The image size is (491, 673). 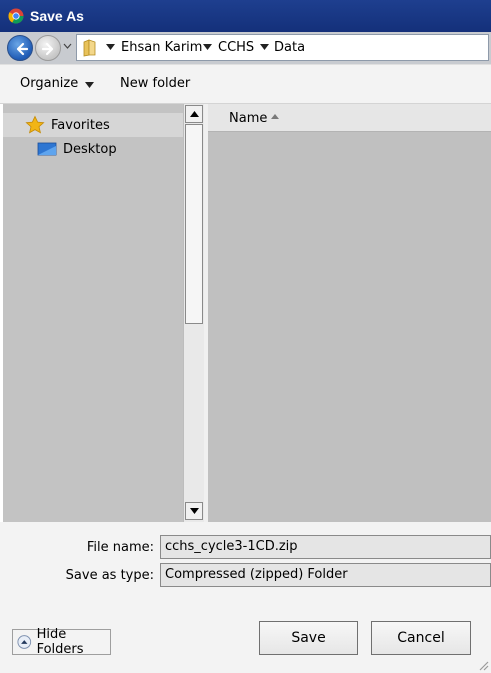 What do you see at coordinates (245, 16) in the screenshot?
I see `title-bar: Save As` at bounding box center [245, 16].